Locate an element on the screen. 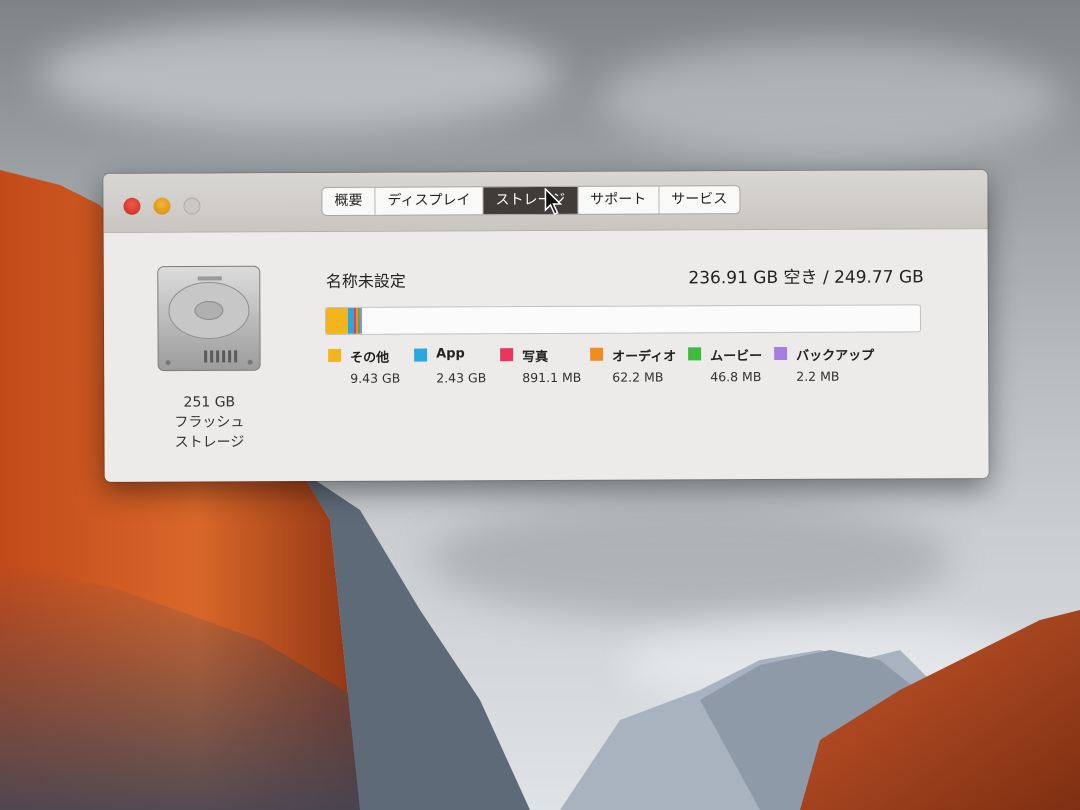 This screenshot has height=810, width=1080. drive-description: 251 GB フラッシュ ストレージ is located at coordinates (209, 422).